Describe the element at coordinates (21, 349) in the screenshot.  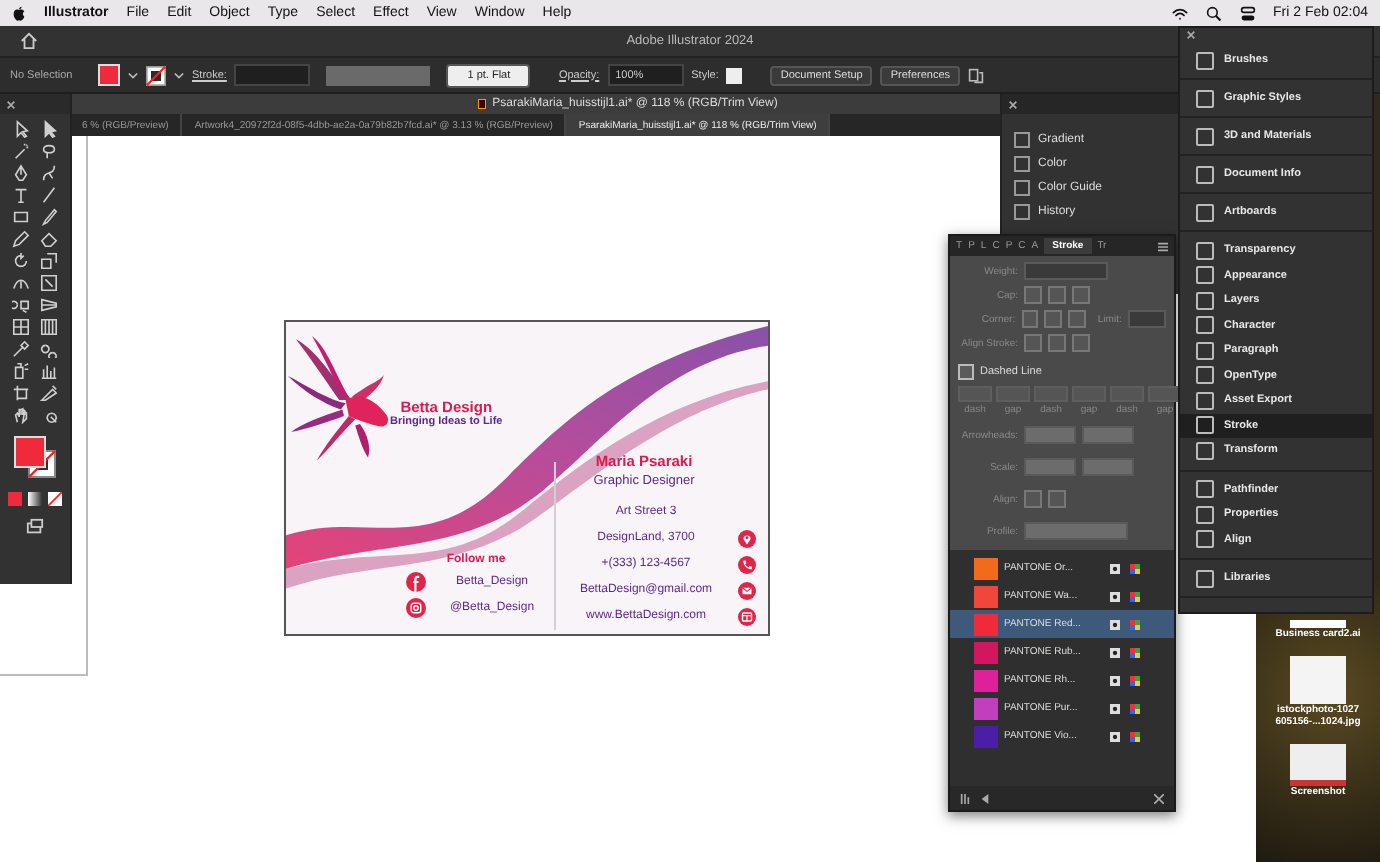
I see `eyedropper-icon` at that location.